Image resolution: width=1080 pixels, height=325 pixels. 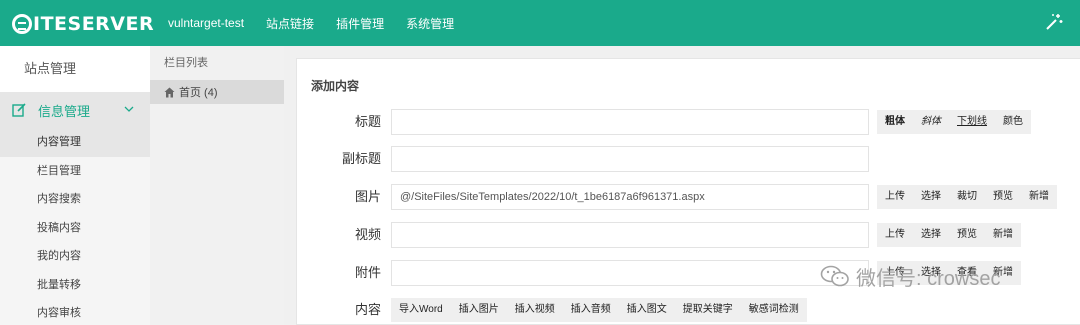 What do you see at coordinates (367, 309) in the screenshot?
I see `content-label: 内容` at bounding box center [367, 309].